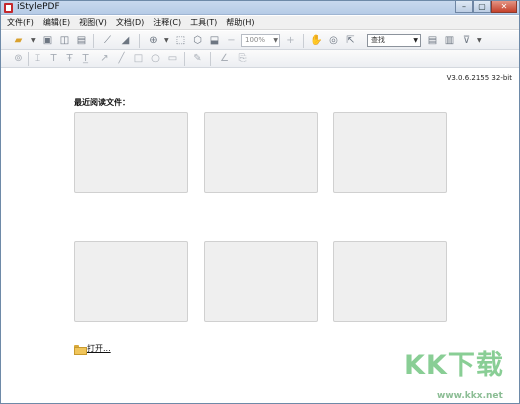  I want to click on zoom-in-icon: +, so click(290, 40).